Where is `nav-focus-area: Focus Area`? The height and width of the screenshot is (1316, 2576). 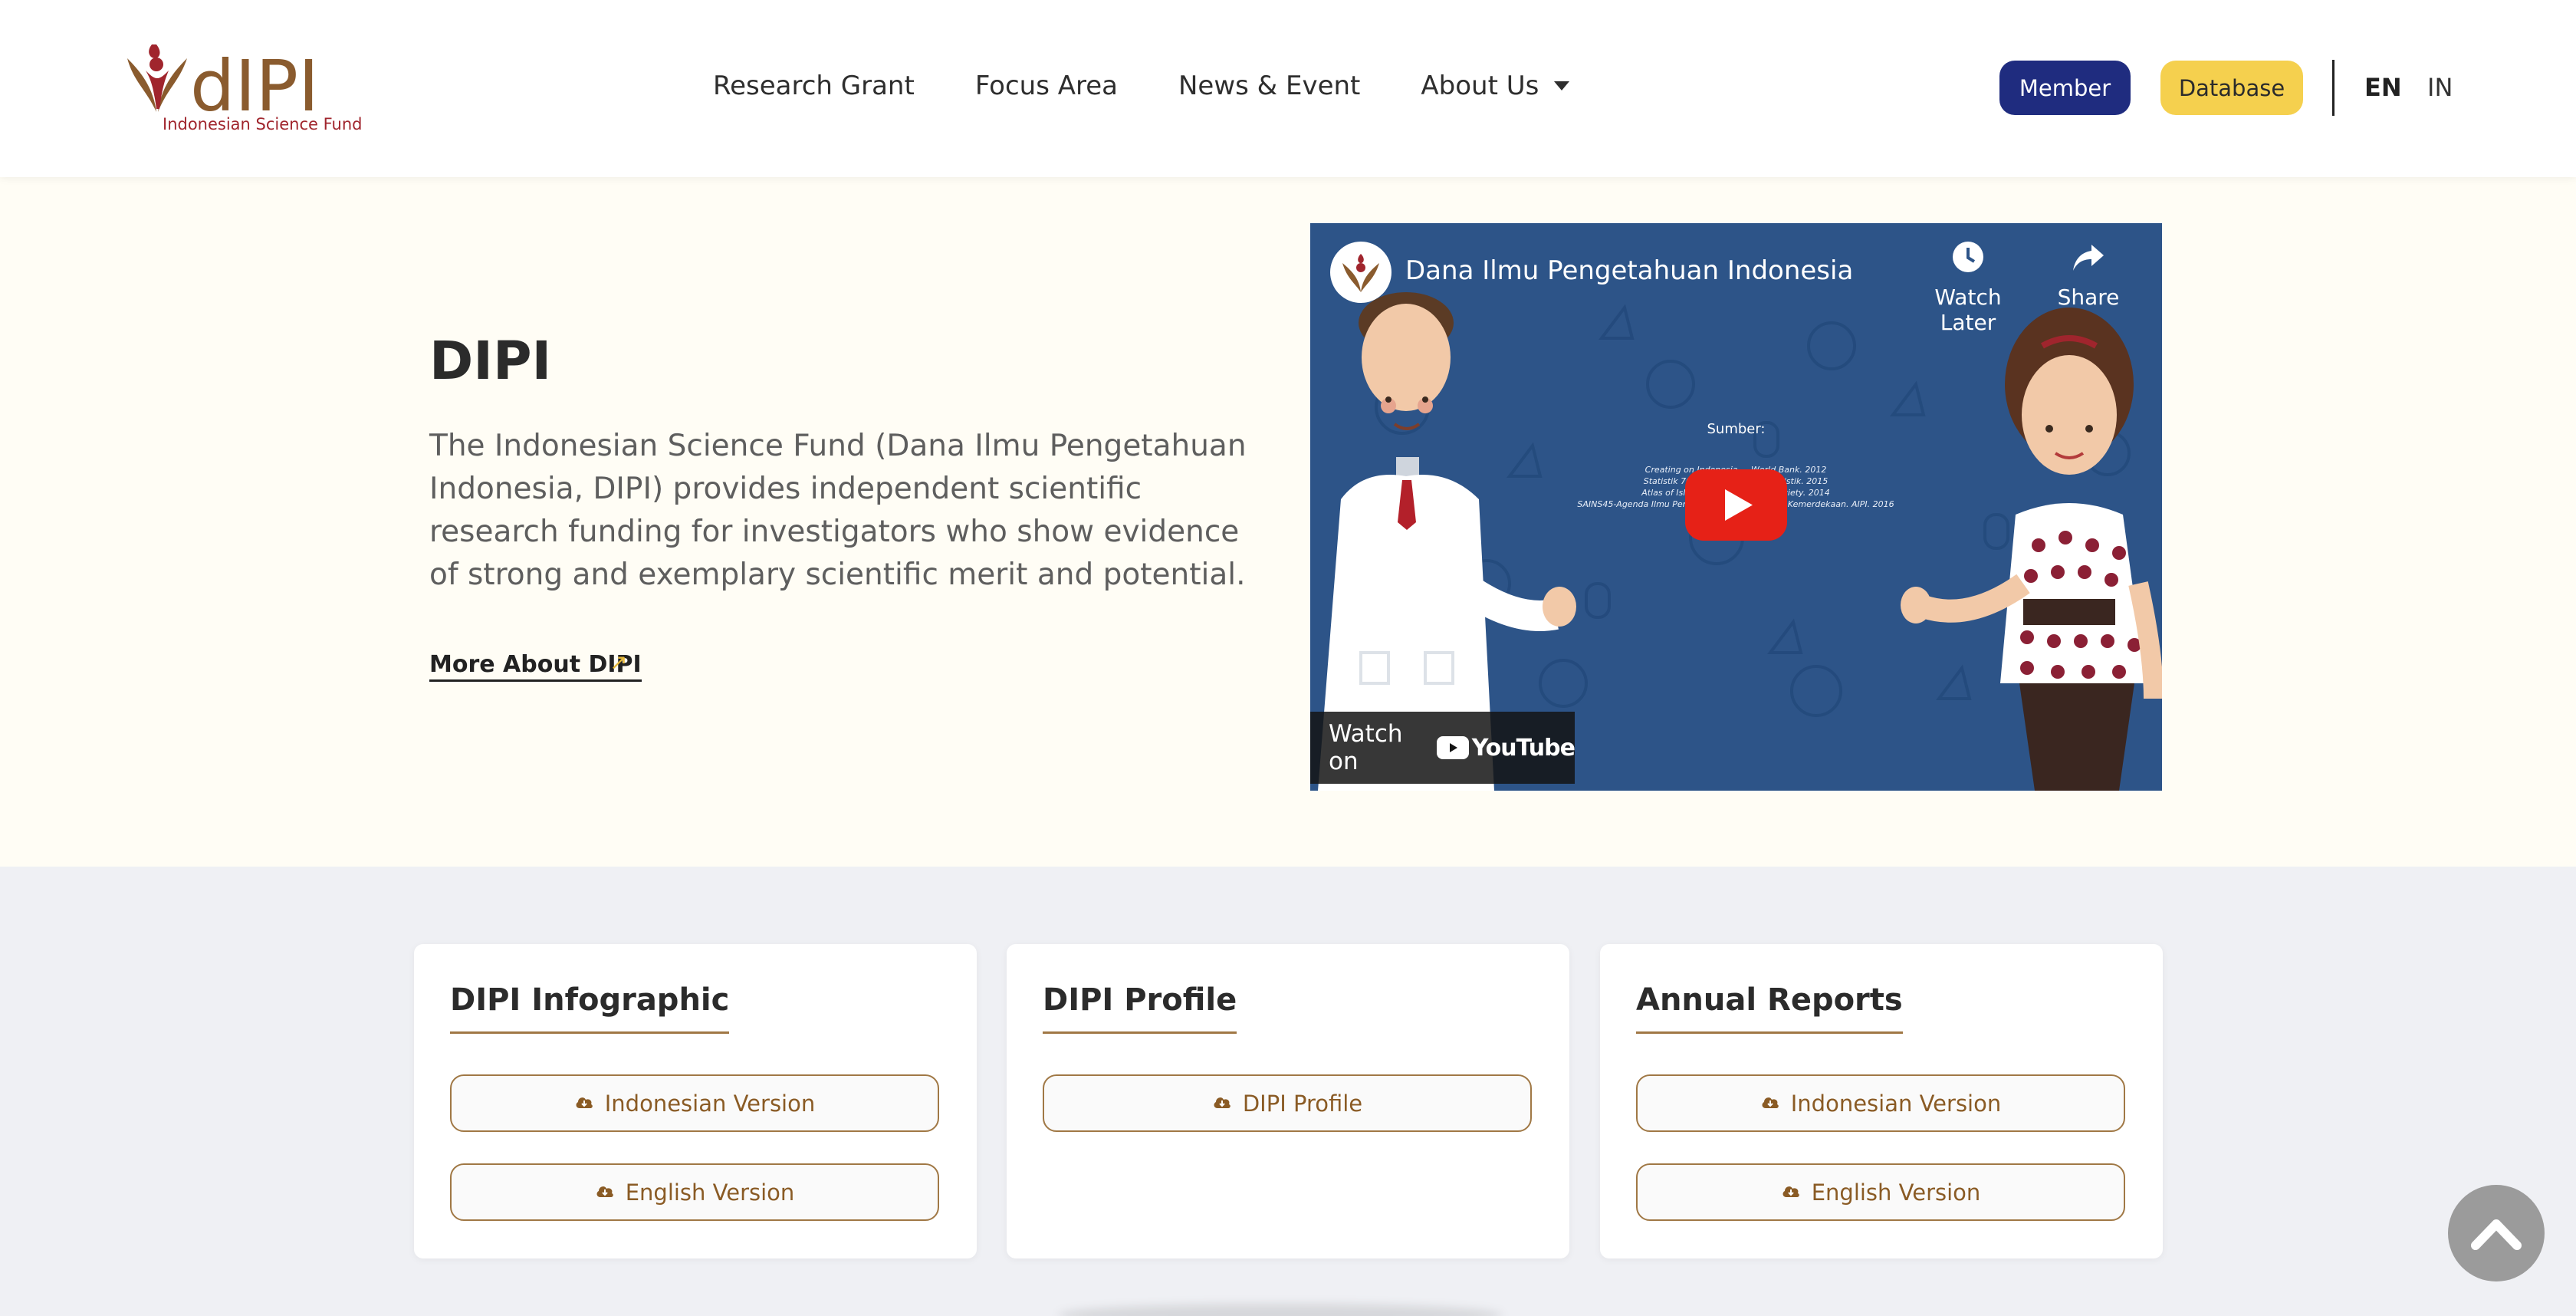
nav-focus-area: Focus Area is located at coordinates (1046, 86).